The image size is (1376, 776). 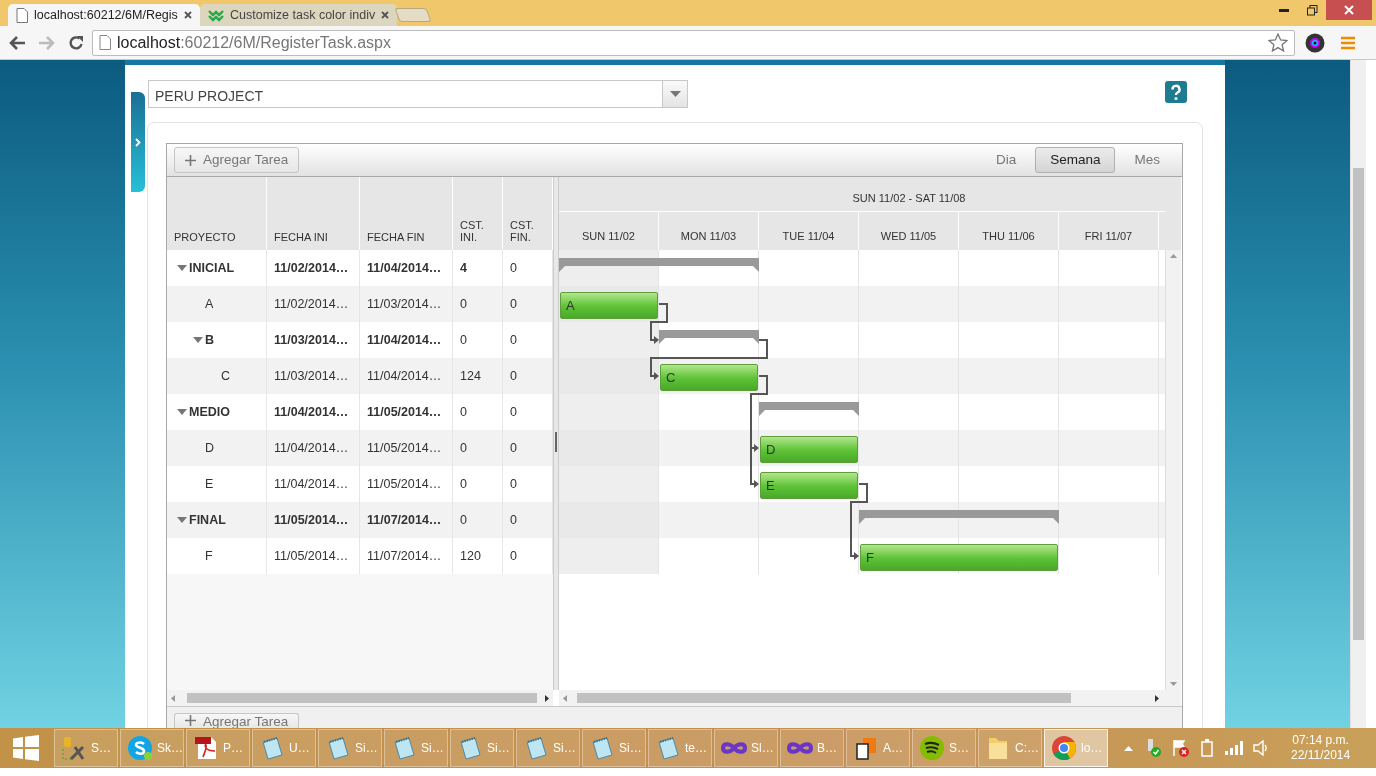 What do you see at coordinates (1006, 160) in the screenshot?
I see `view-tab: Dia` at bounding box center [1006, 160].